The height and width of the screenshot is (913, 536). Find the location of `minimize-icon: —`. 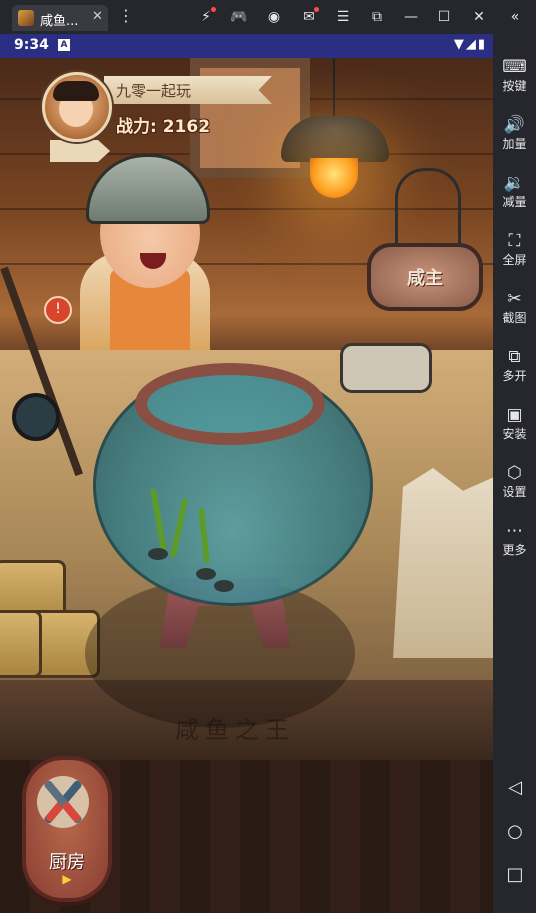

minimize-icon: — is located at coordinates (411, 17).